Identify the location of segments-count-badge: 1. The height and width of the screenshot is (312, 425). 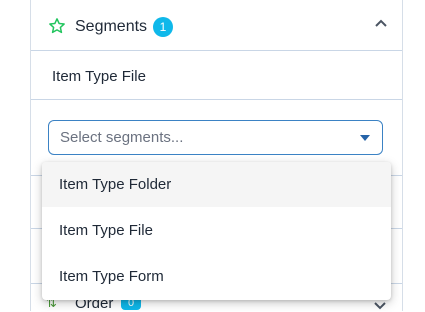
(163, 27).